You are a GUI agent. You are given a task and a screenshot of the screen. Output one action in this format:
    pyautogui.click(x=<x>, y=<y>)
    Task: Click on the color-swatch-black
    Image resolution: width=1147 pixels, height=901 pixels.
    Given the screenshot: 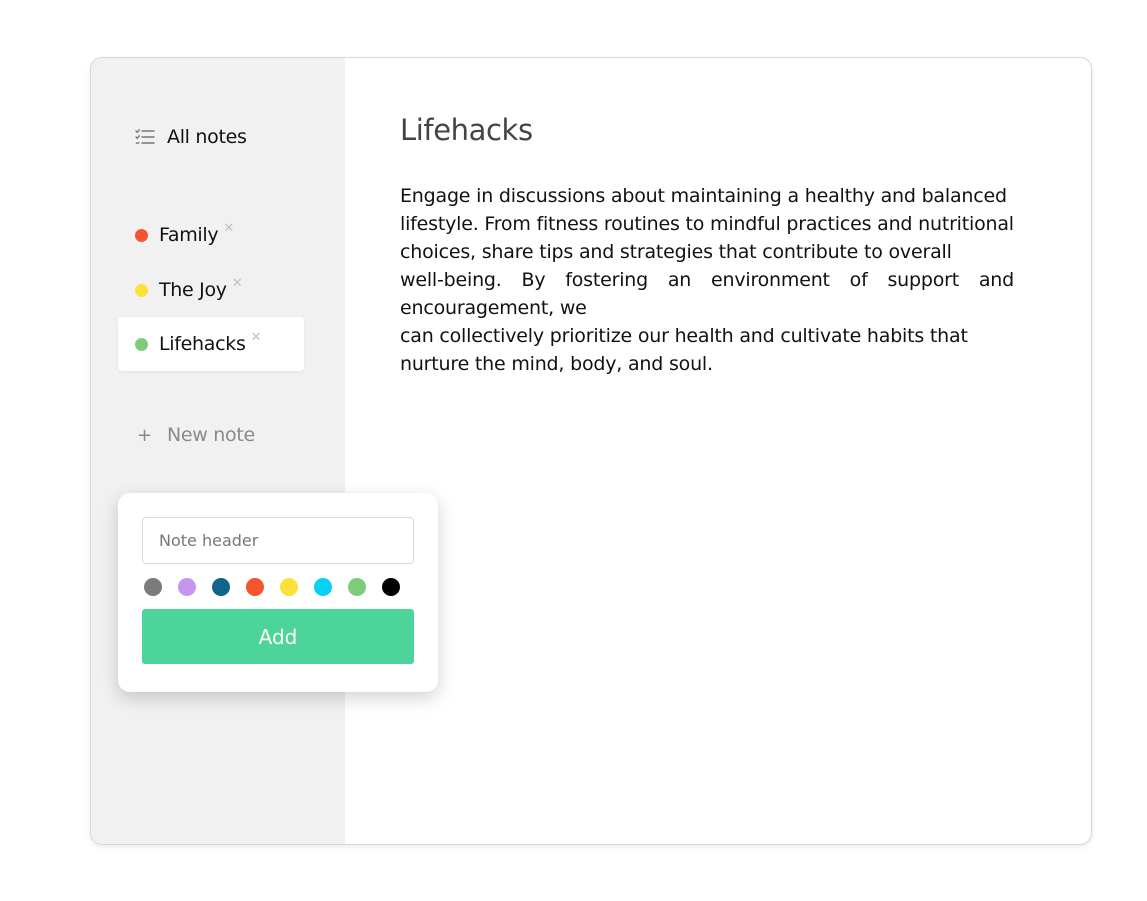 What is the action you would take?
    pyautogui.click(x=391, y=587)
    